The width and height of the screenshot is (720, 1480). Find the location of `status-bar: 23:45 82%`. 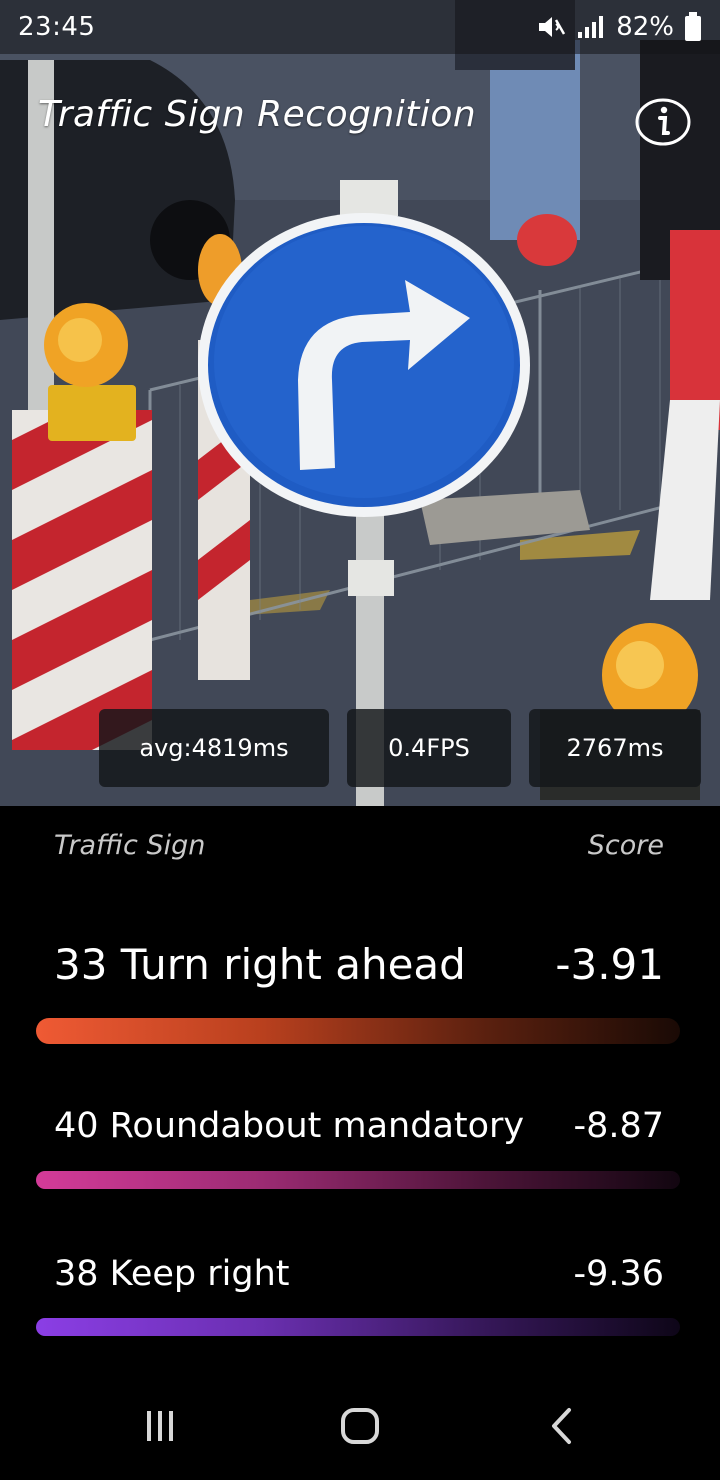

status-bar: 23:45 82% is located at coordinates (360, 27).